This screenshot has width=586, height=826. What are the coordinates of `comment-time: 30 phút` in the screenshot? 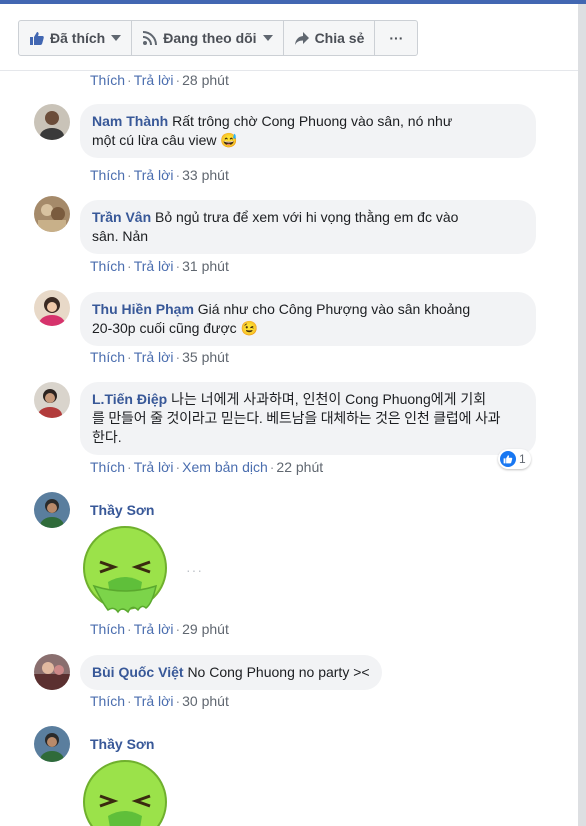 It's located at (205, 701).